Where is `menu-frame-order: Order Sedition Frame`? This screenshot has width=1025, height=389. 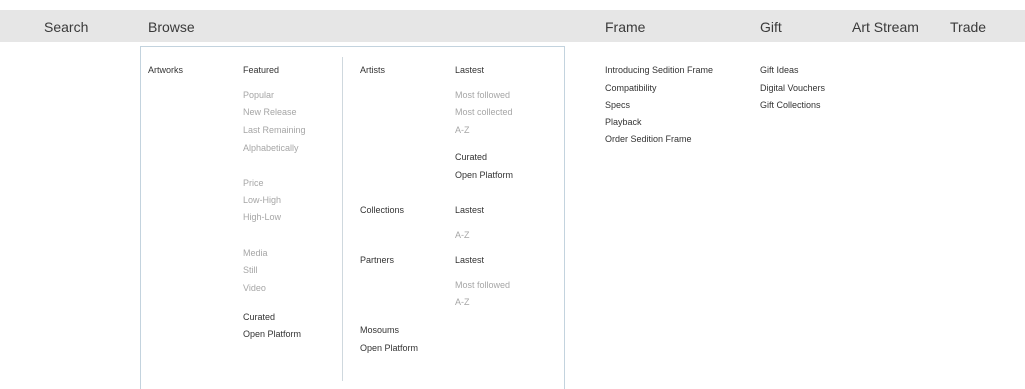
menu-frame-order: Order Sedition Frame is located at coordinates (648, 139).